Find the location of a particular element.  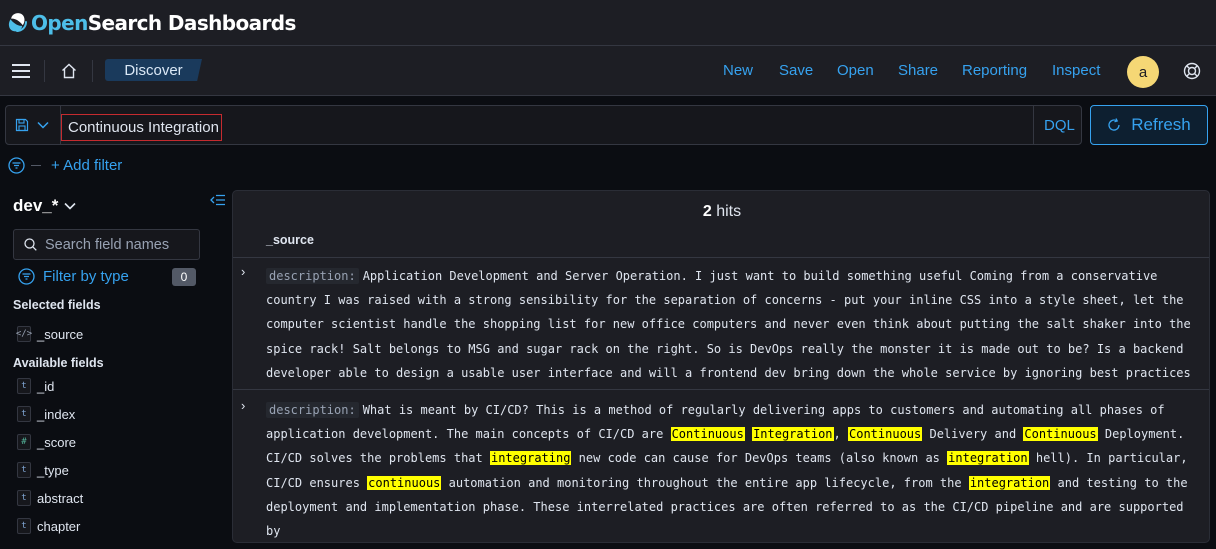

index-pattern-selector: dev_* is located at coordinates (44, 206).